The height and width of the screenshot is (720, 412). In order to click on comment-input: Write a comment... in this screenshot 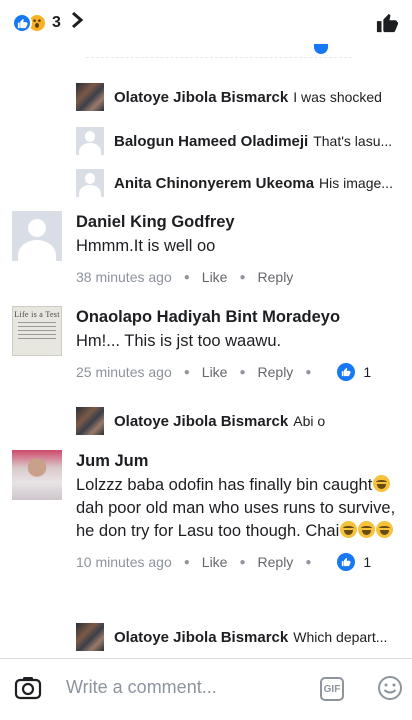, I will do `click(141, 687)`.